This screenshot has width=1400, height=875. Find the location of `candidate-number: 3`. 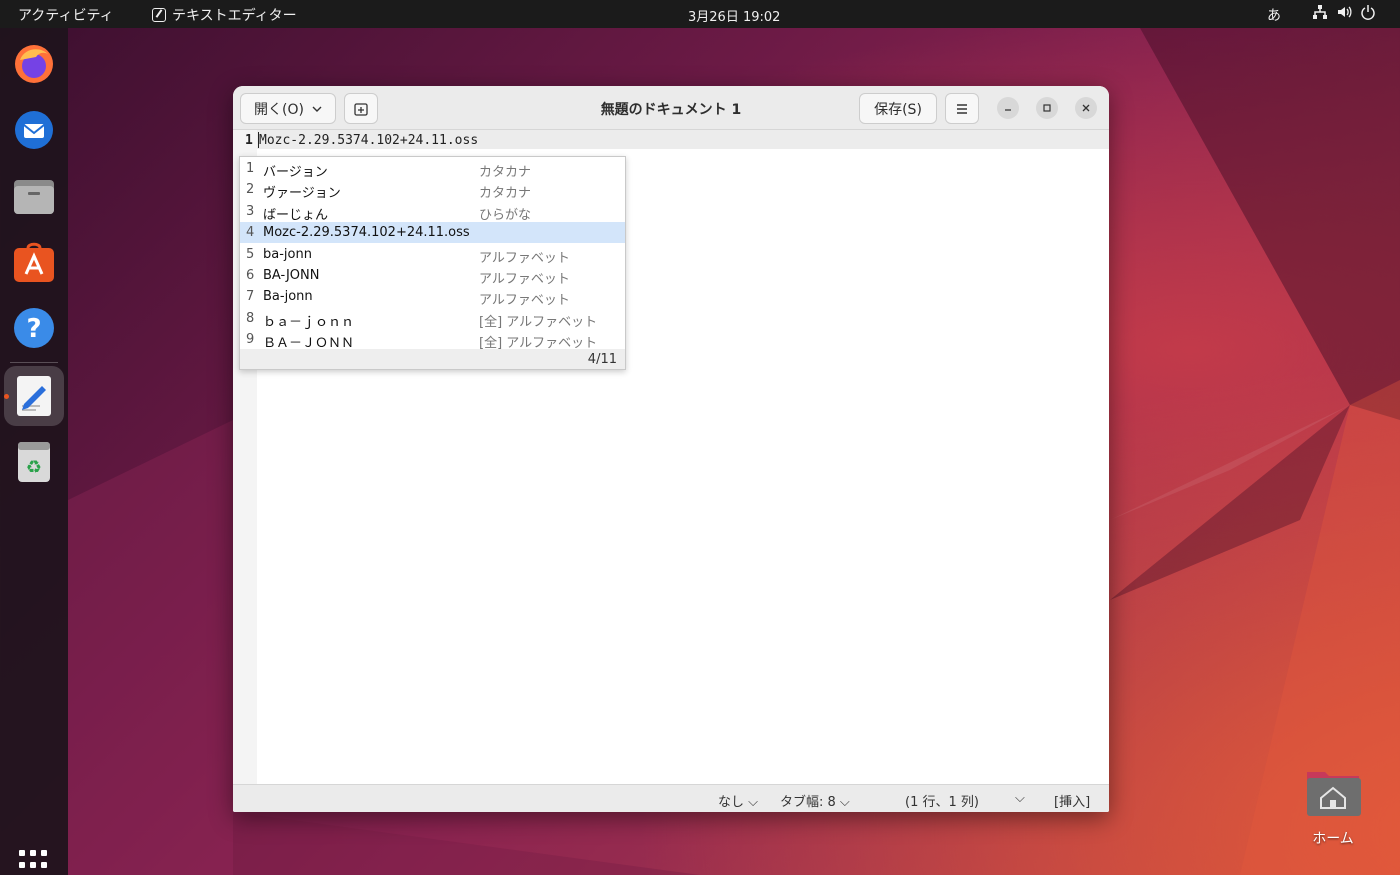

candidate-number: 3 is located at coordinates (250, 211).